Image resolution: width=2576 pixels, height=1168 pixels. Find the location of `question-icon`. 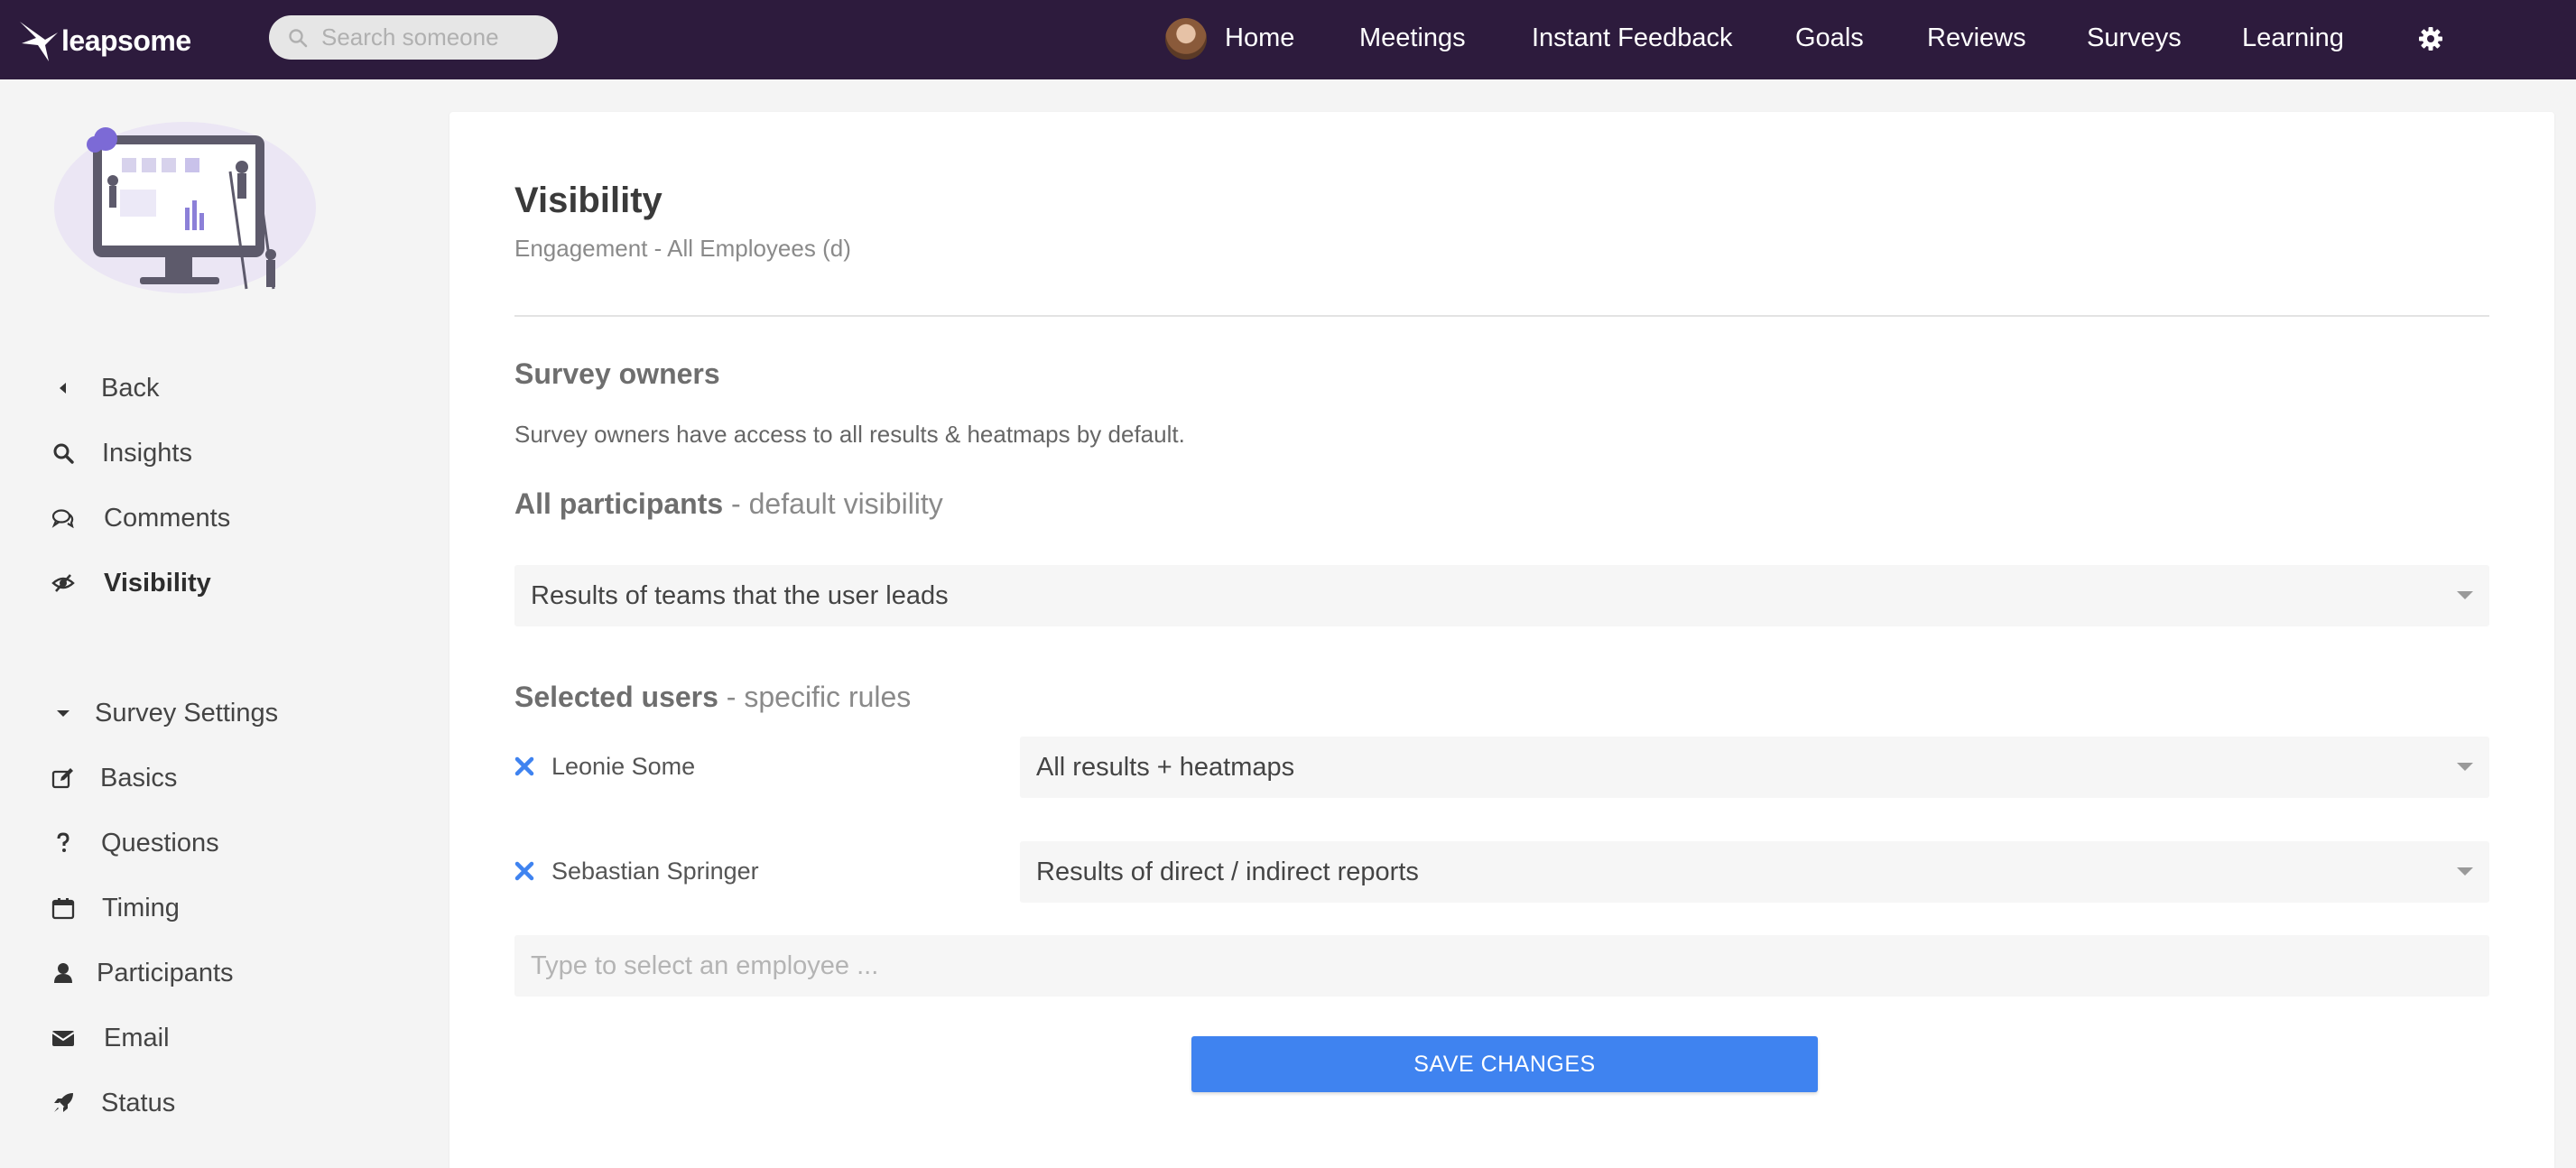

question-icon is located at coordinates (63, 843).